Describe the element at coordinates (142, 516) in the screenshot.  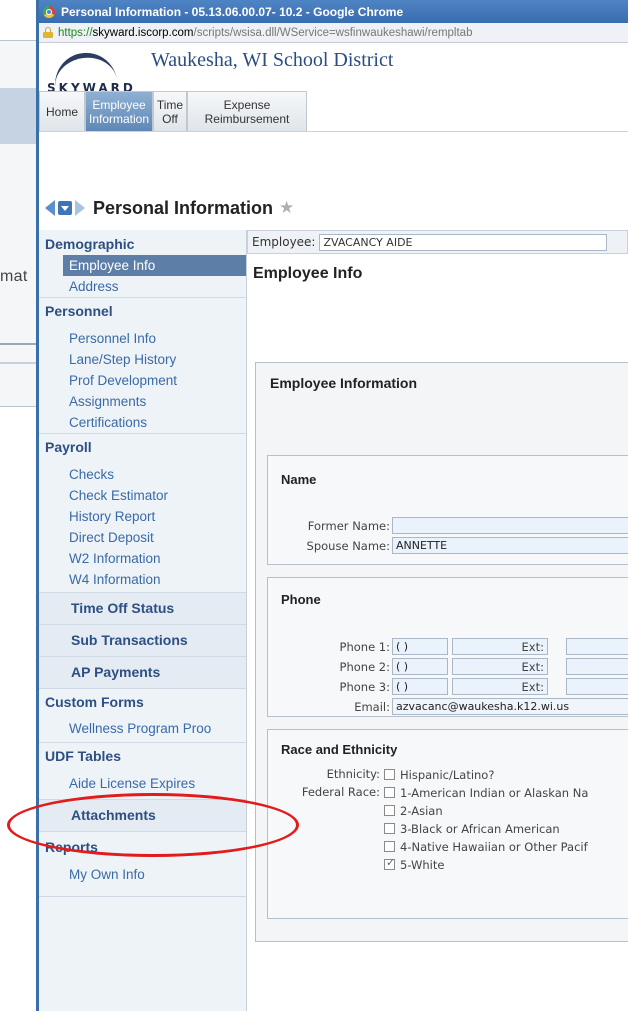
I see `sidebar-item-history-report: History Report` at that location.